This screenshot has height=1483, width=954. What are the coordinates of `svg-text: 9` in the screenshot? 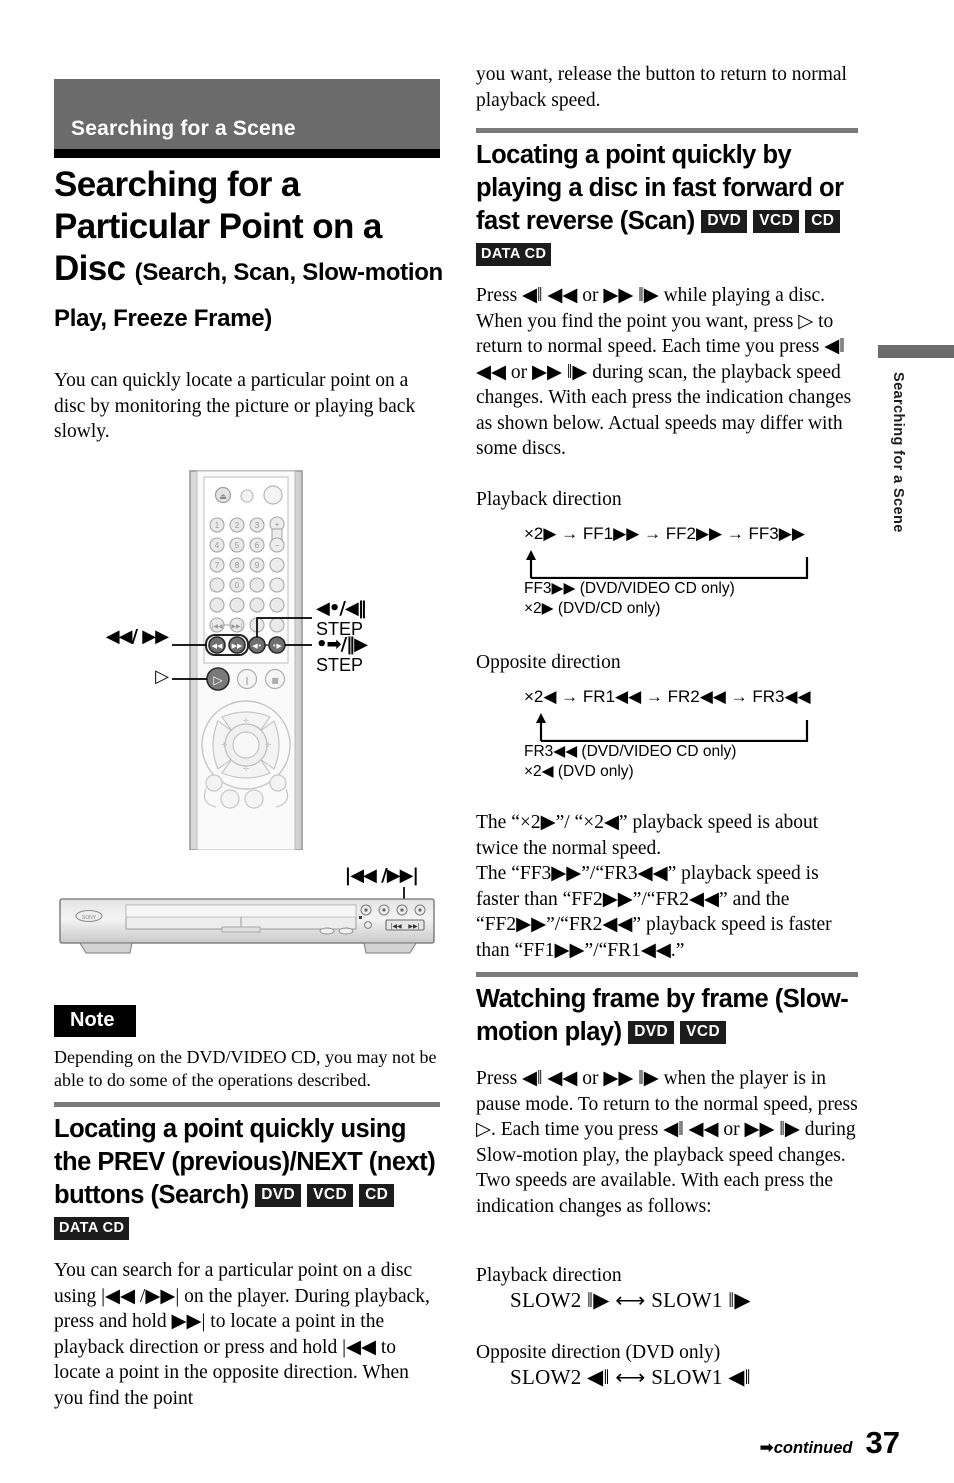 It's located at (257, 565).